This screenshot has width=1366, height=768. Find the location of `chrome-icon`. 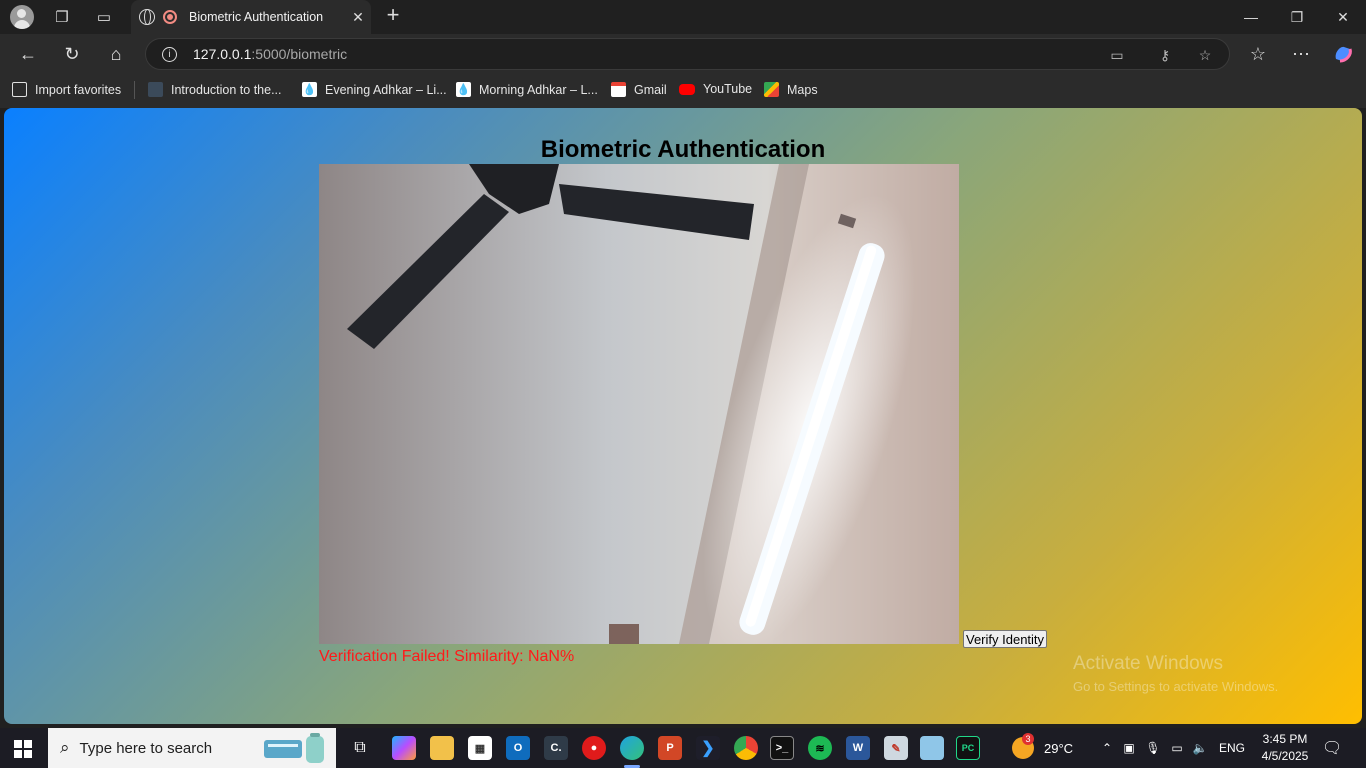

chrome-icon is located at coordinates (746, 748).